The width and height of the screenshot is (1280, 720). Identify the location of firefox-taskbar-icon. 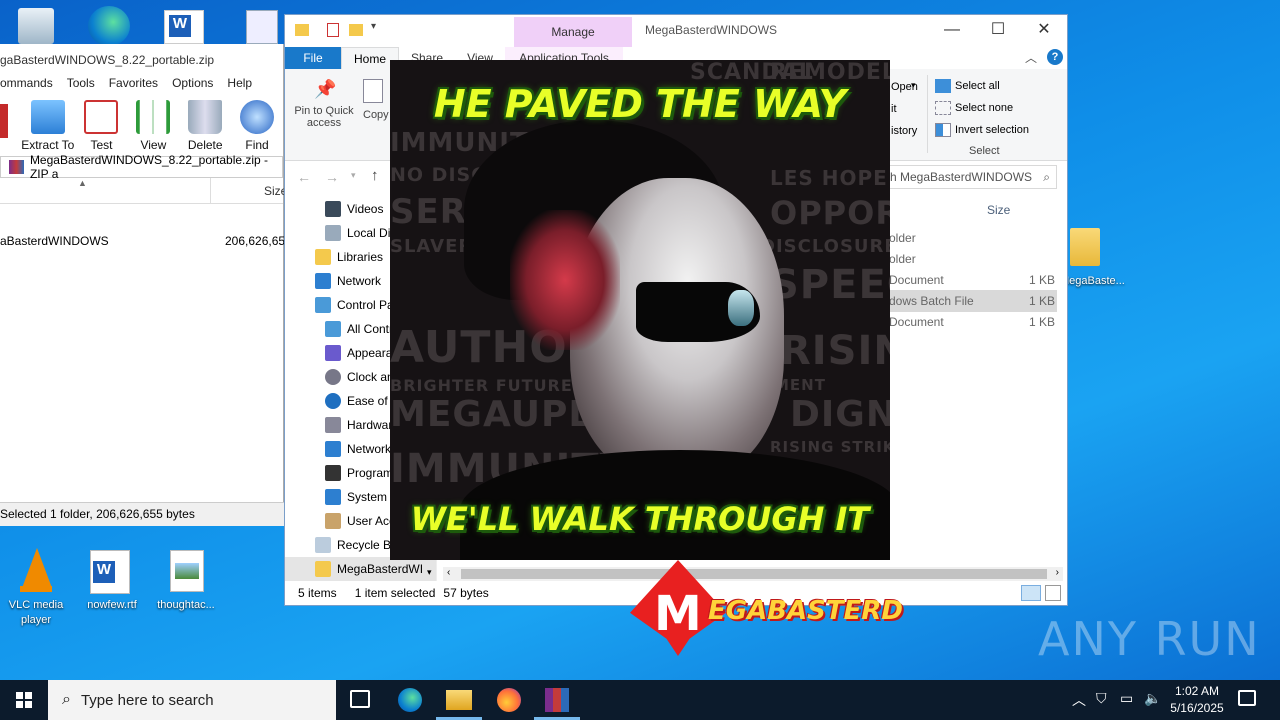
(509, 700).